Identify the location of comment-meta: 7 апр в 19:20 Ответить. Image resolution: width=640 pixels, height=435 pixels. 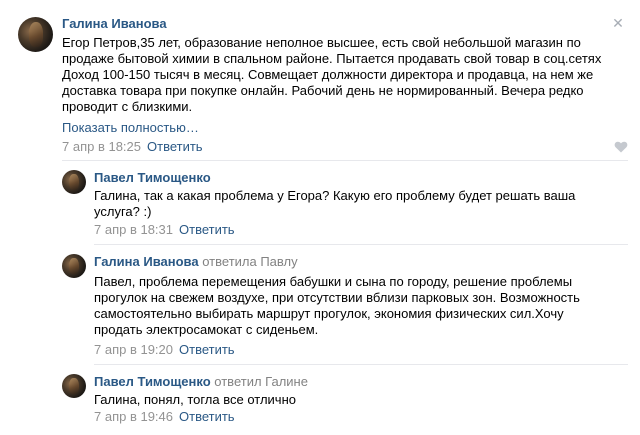
(164, 349).